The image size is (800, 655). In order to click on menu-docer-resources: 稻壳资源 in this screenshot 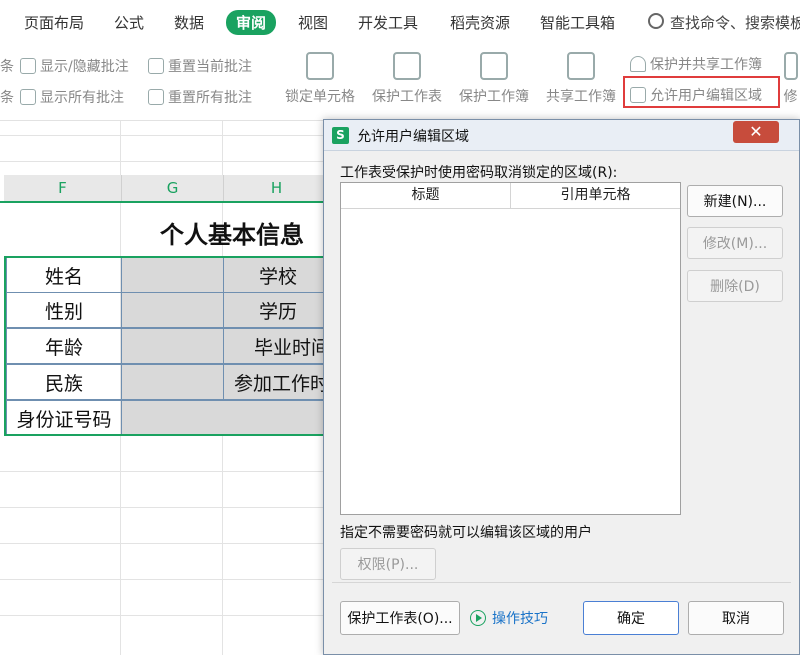, I will do `click(480, 22)`.